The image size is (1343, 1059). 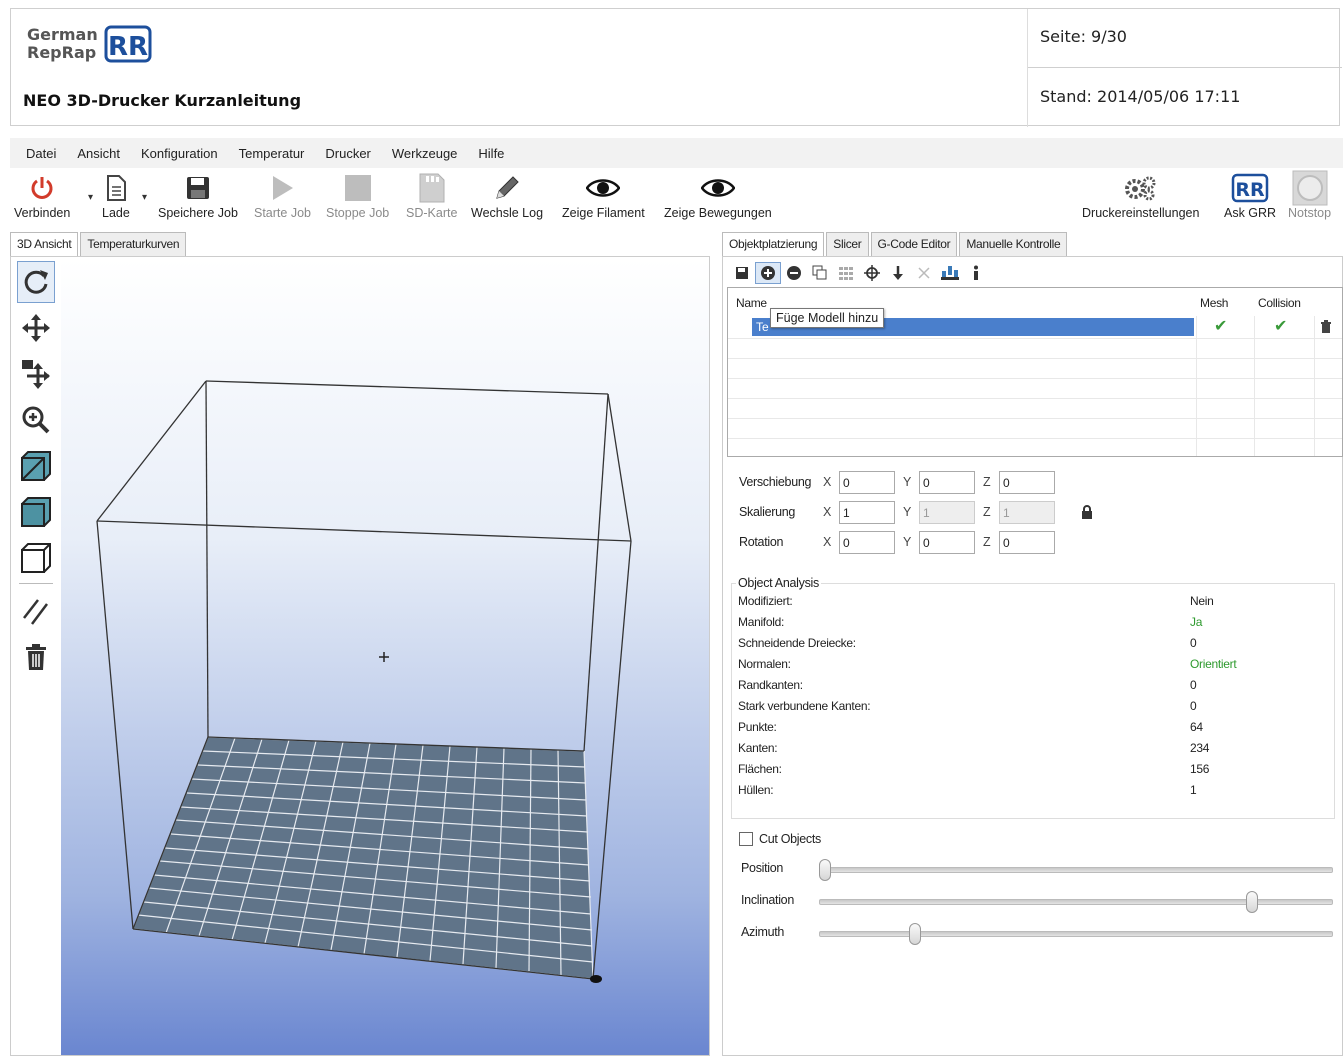 I want to click on object-analysis-title: Object Analysis, so click(x=778, y=583).